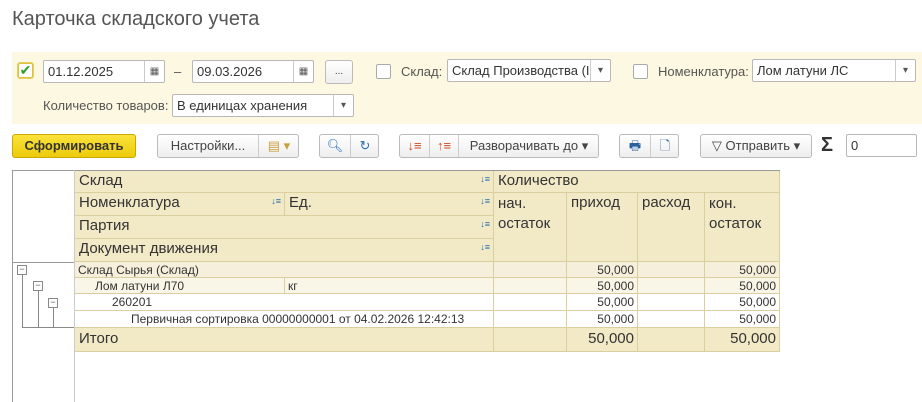  Describe the element at coordinates (74, 146) in the screenshot. I see `generate-button: Сформировать` at that location.